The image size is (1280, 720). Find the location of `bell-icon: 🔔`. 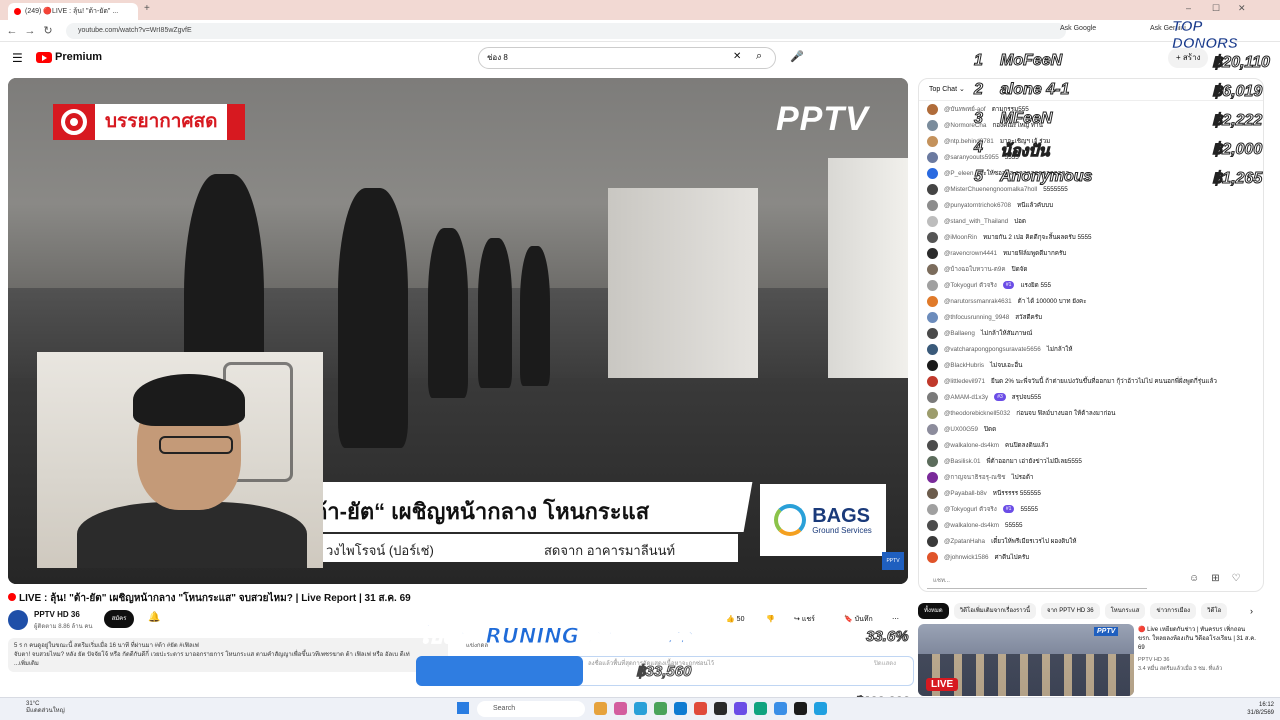

bell-icon: 🔔 is located at coordinates (154, 617).